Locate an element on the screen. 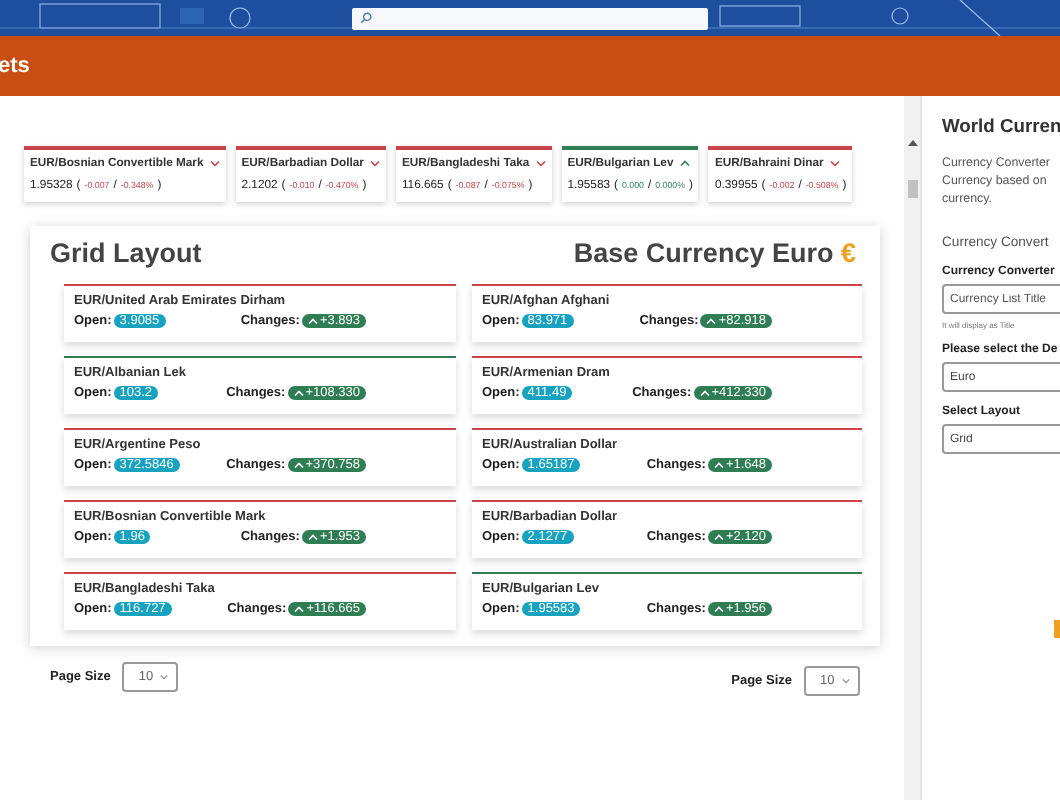 The width and height of the screenshot is (1060, 800). search-field is located at coordinates (530, 18).